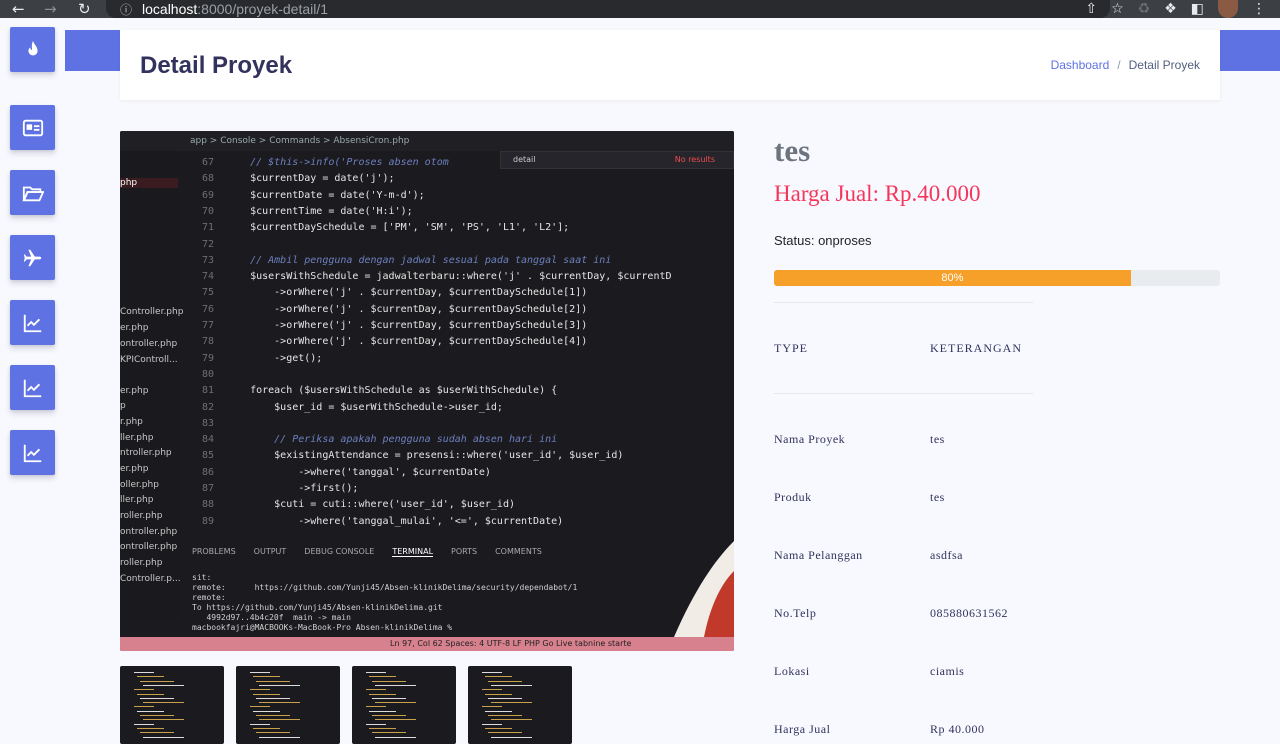 This screenshot has height=744, width=1280. I want to click on breadcrumb-current: Detail Proyek, so click(1164, 65).